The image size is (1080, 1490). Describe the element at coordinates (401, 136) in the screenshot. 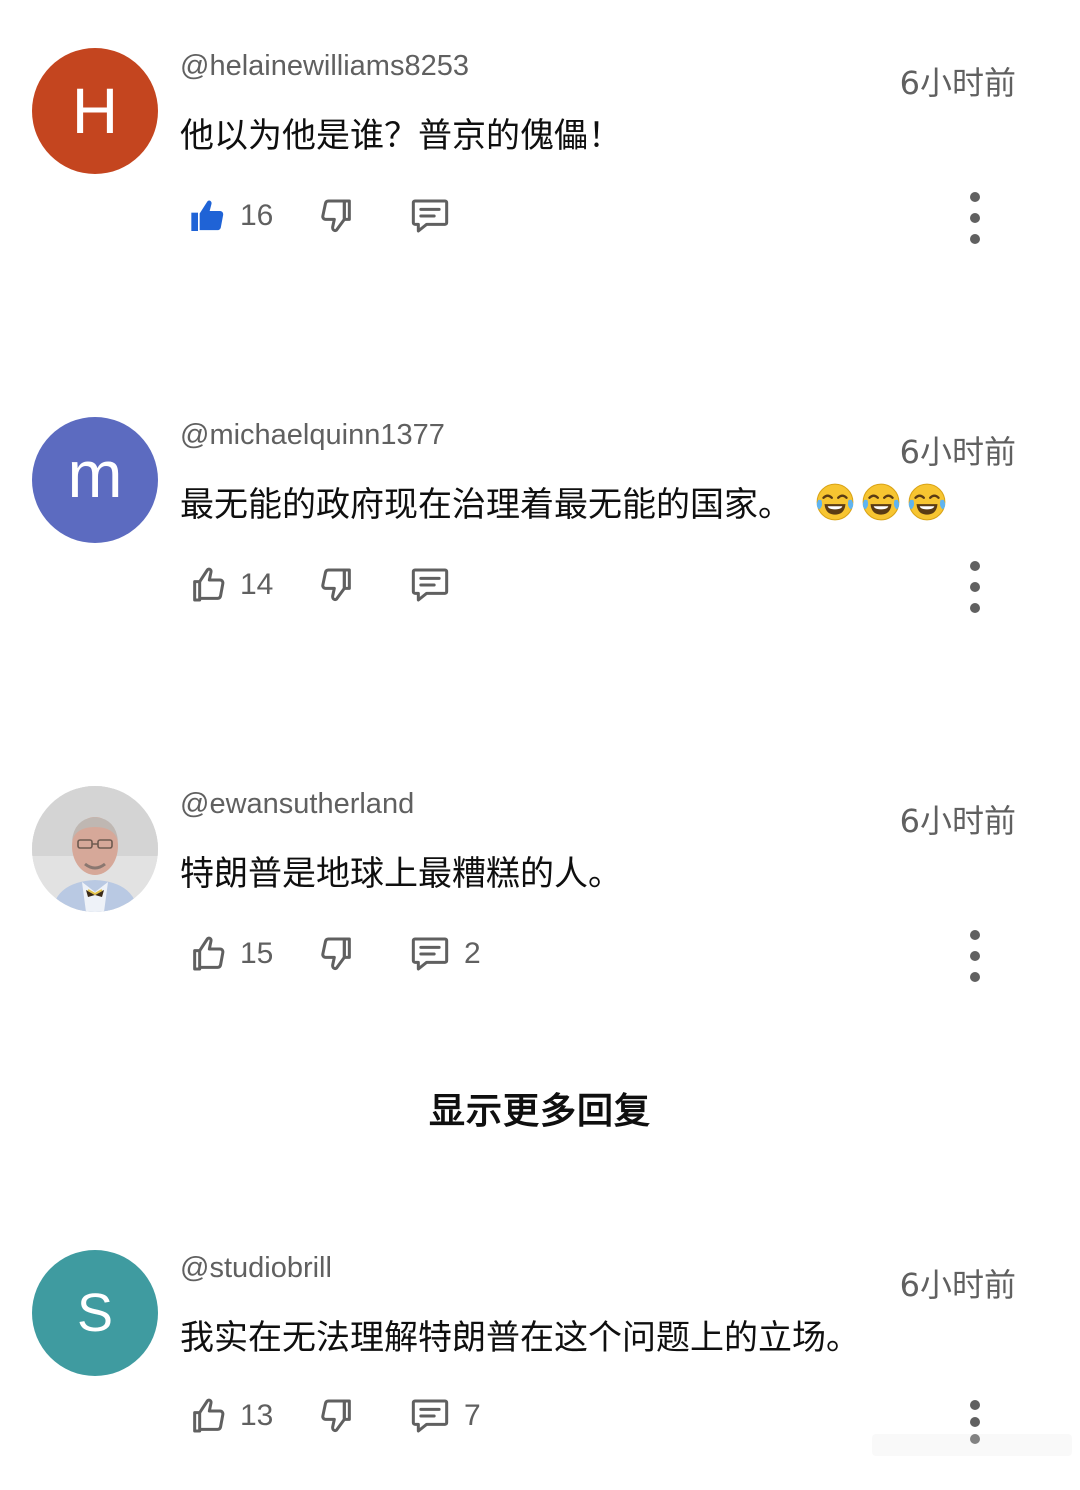

I see `comment-text-body: 他以为他是谁？普京的傀儡！` at that location.